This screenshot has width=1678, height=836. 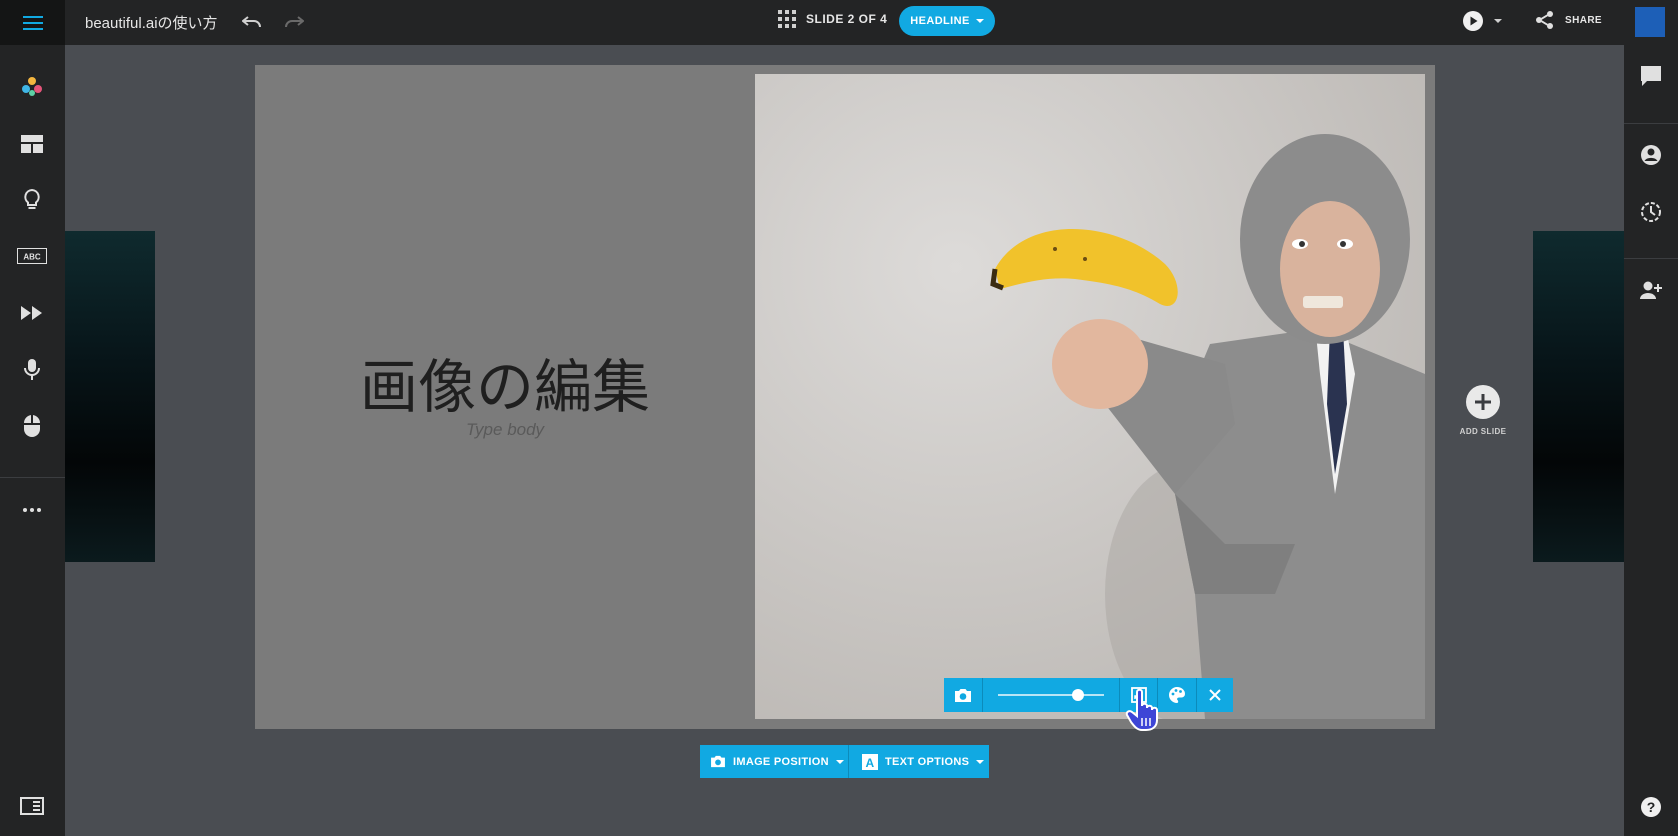 I want to click on share-label: SHARE, so click(x=1584, y=20).